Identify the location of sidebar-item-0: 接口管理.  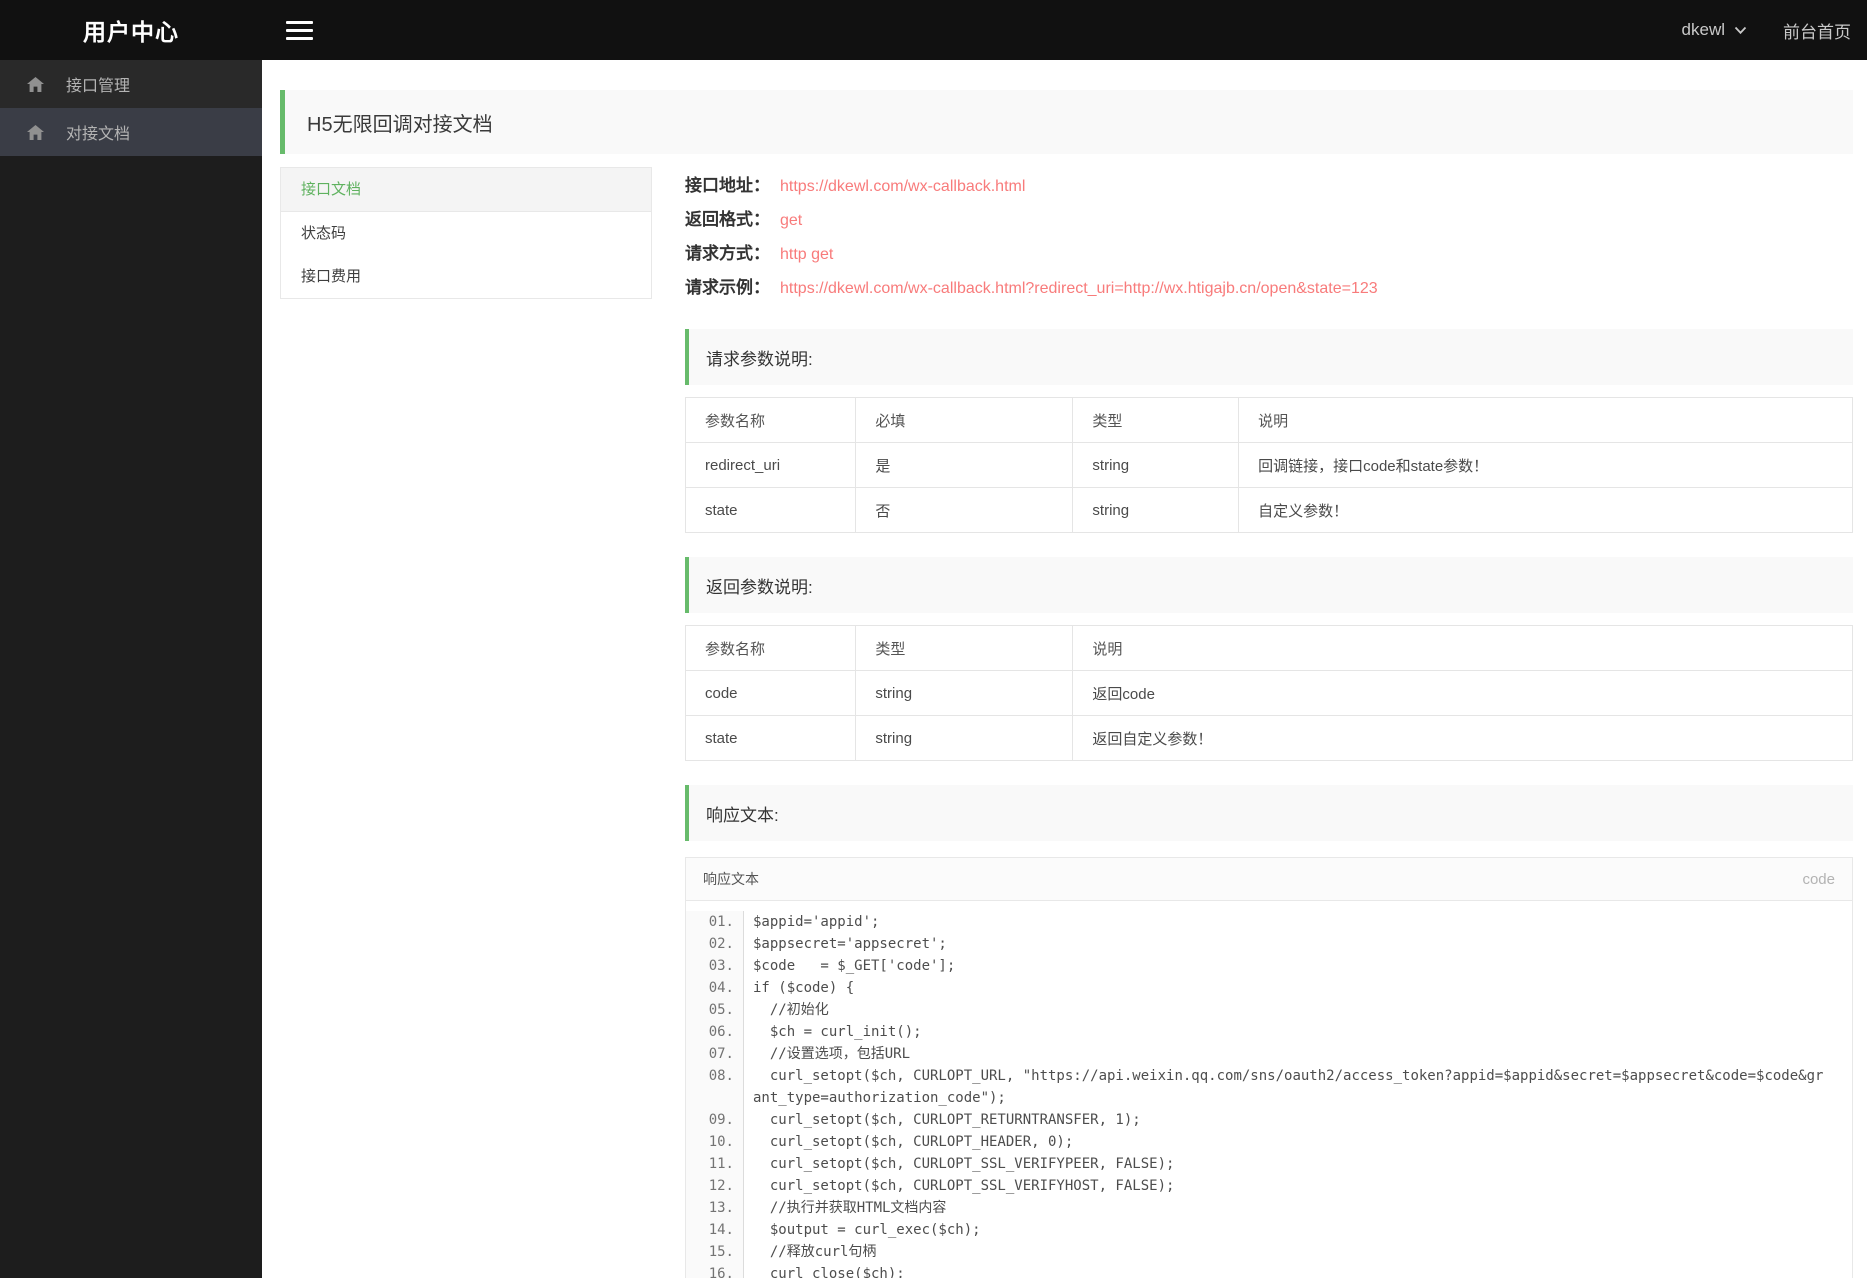
(131, 84).